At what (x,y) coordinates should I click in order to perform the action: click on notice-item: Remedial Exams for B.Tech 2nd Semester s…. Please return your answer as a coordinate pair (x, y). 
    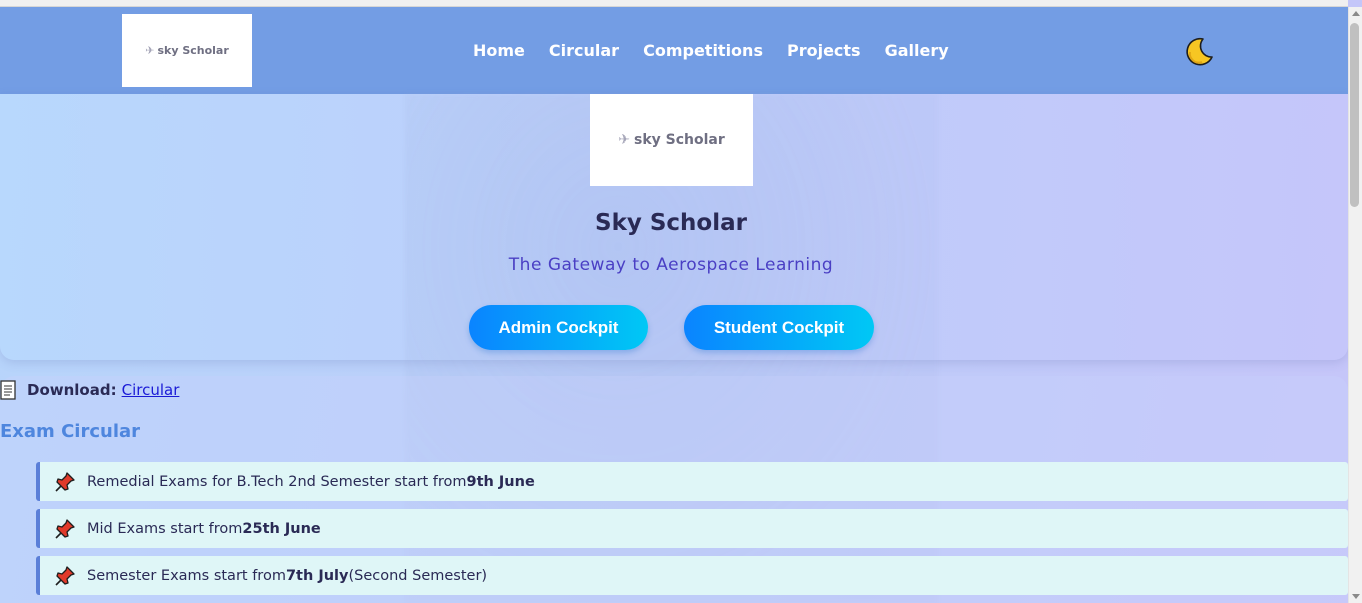
    Looking at the image, I should click on (692, 481).